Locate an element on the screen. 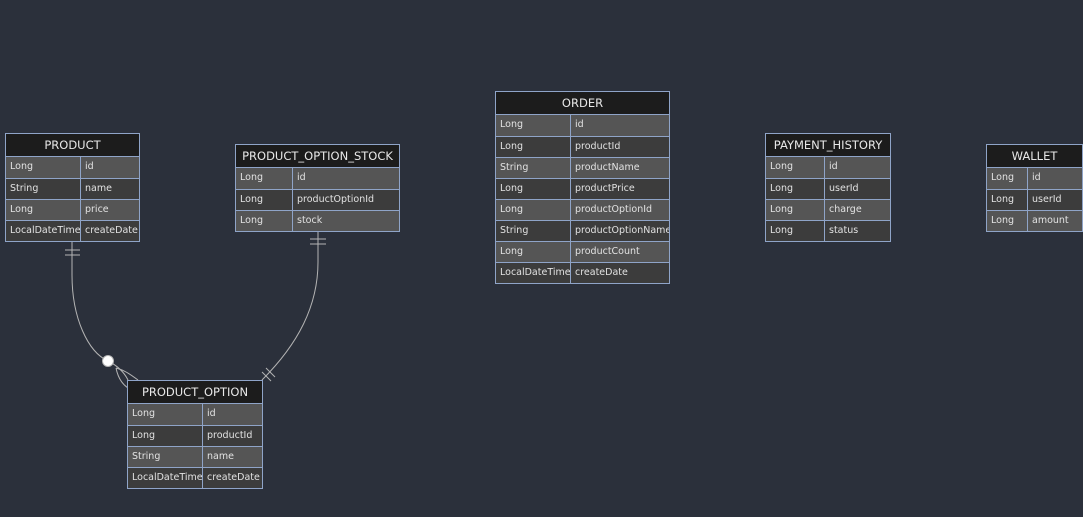 The image size is (1083, 517). edge-stock-to-product-option is located at coordinates (290, 306).